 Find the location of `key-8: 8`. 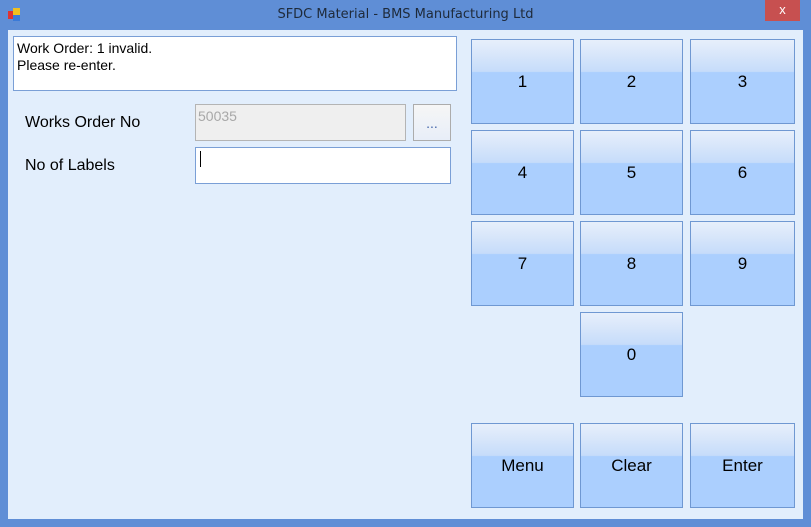

key-8: 8 is located at coordinates (631, 263).